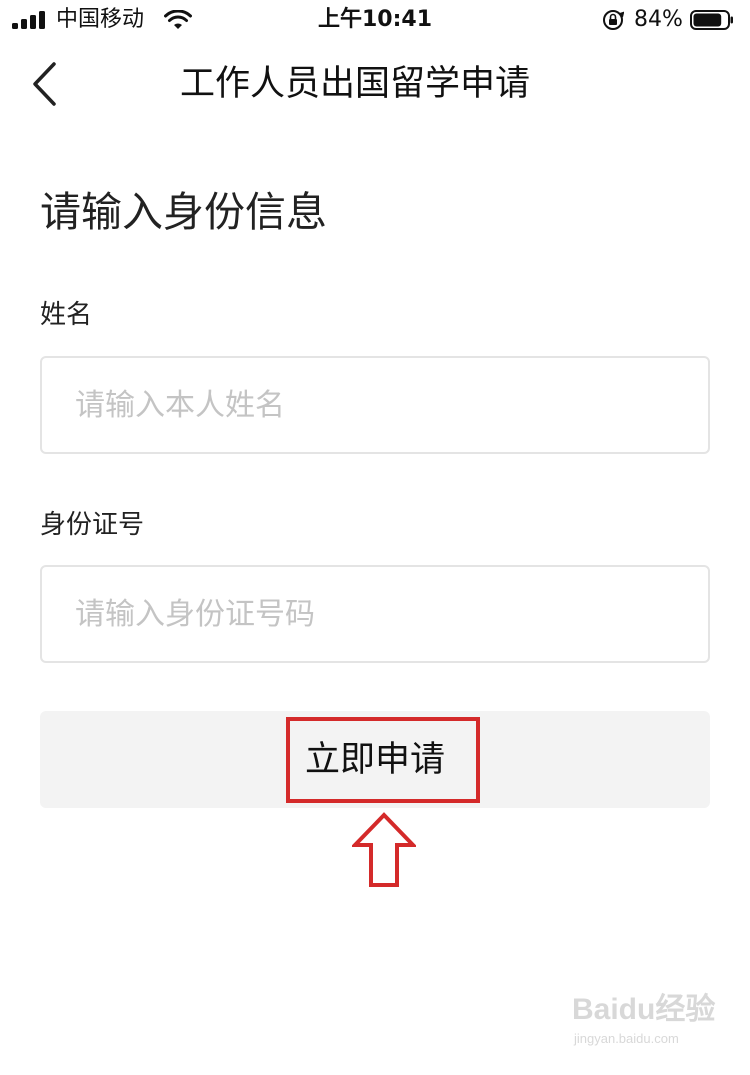  What do you see at coordinates (626, 1038) in the screenshot?
I see `watermark-url: jingyan.baidu.com` at bounding box center [626, 1038].